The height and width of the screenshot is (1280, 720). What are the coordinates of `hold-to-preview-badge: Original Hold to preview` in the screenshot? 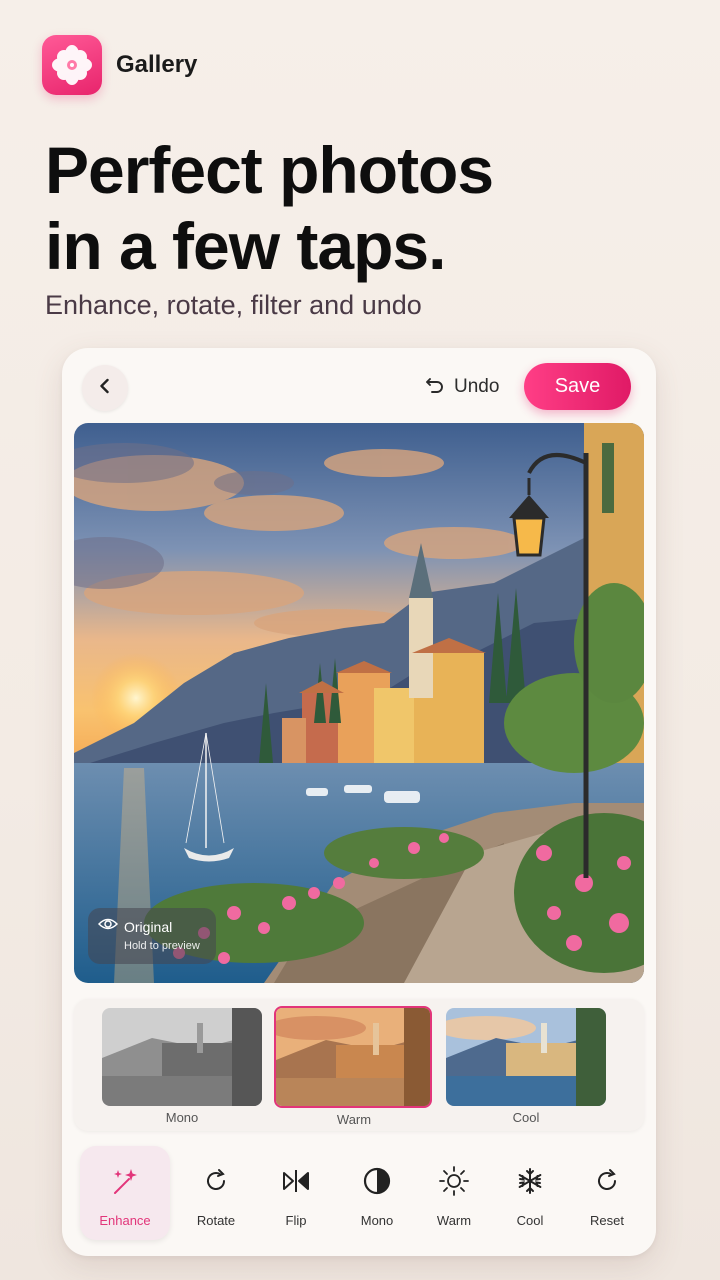 It's located at (152, 936).